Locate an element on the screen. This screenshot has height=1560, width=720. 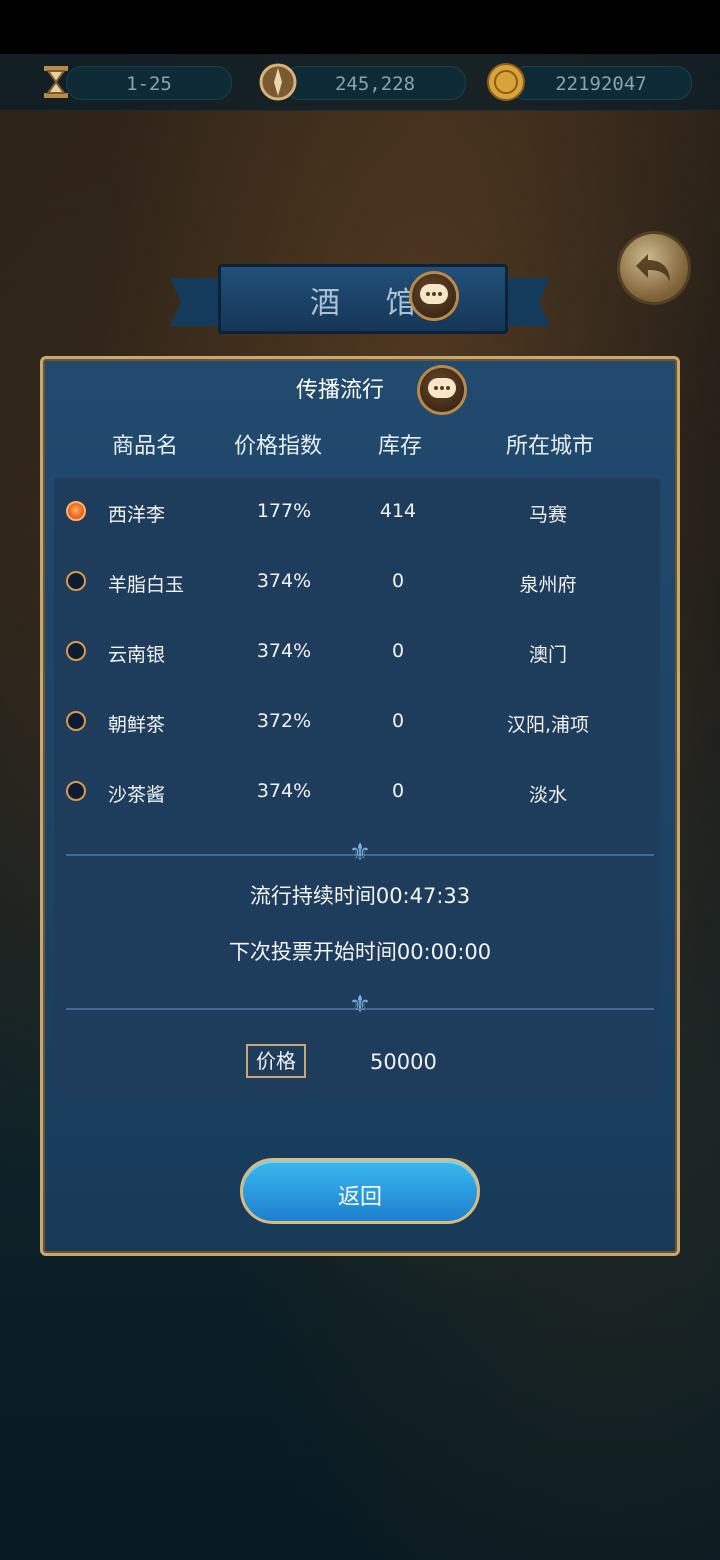
return-button: 返回 is located at coordinates (360, 1191).